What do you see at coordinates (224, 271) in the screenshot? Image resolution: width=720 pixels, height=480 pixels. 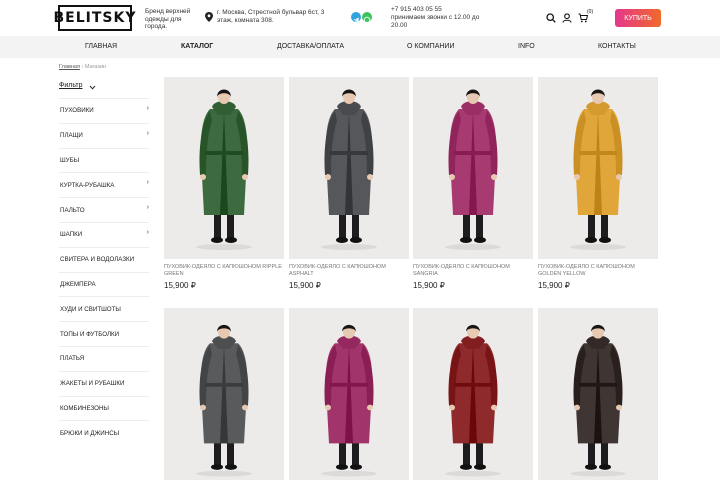 I see `product-name: ПУХОВИК-ОДЕЯЛО С КАПЮШОНОМ RIPPLE GREEN` at bounding box center [224, 271].